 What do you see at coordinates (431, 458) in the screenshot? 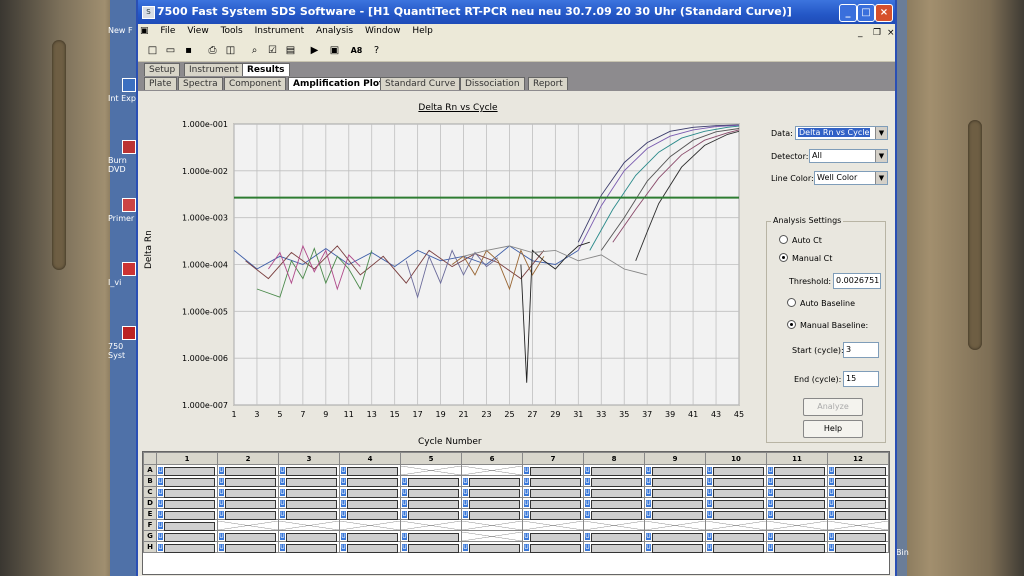
I see `plate-column-header: 5` at bounding box center [431, 458].